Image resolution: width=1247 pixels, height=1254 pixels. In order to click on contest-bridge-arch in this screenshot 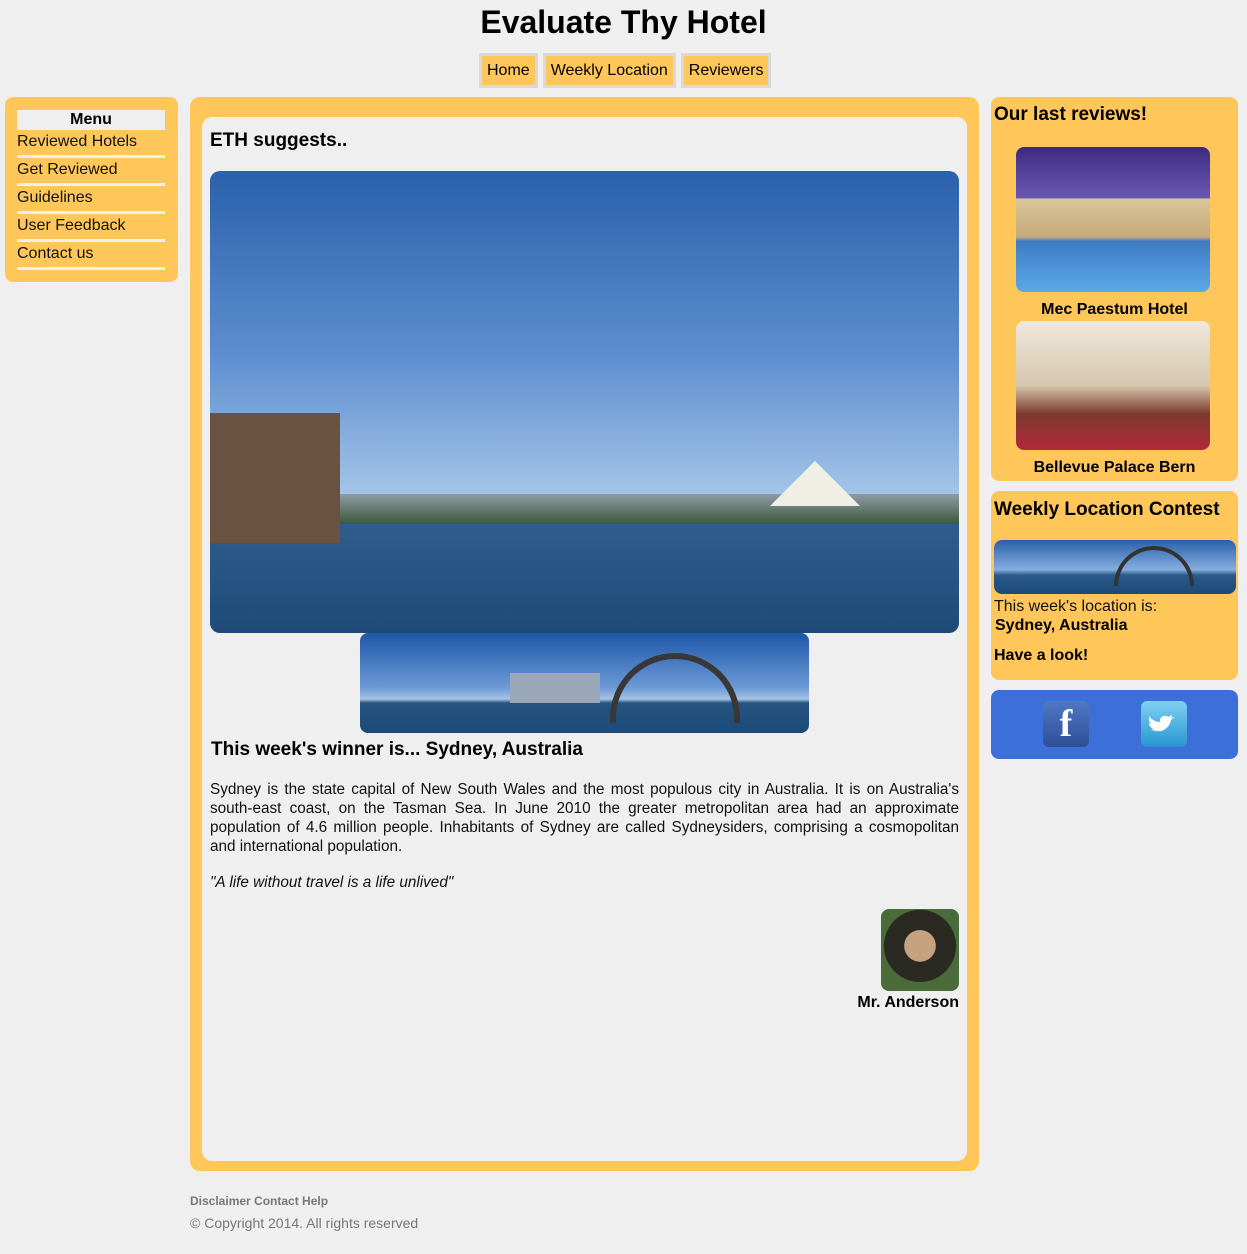, I will do `click(1154, 566)`.